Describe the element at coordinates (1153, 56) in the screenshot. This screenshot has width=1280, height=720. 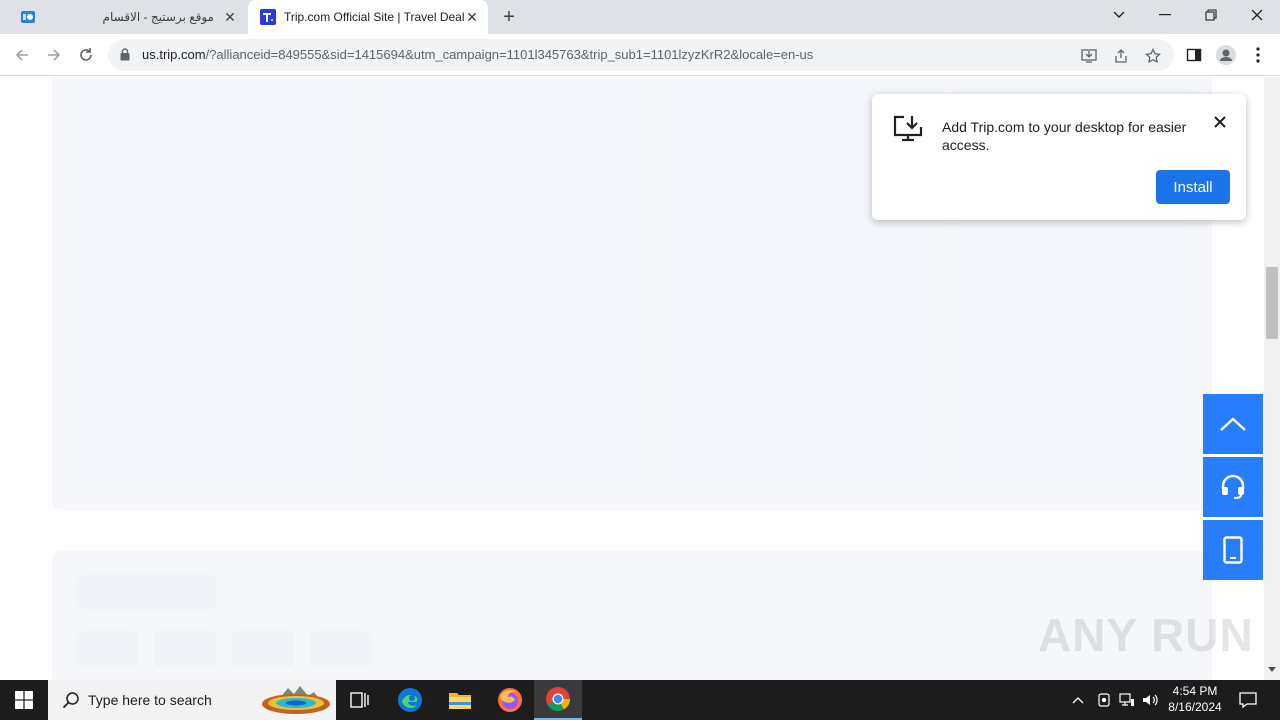
I see `bookmark-star-icon` at that location.